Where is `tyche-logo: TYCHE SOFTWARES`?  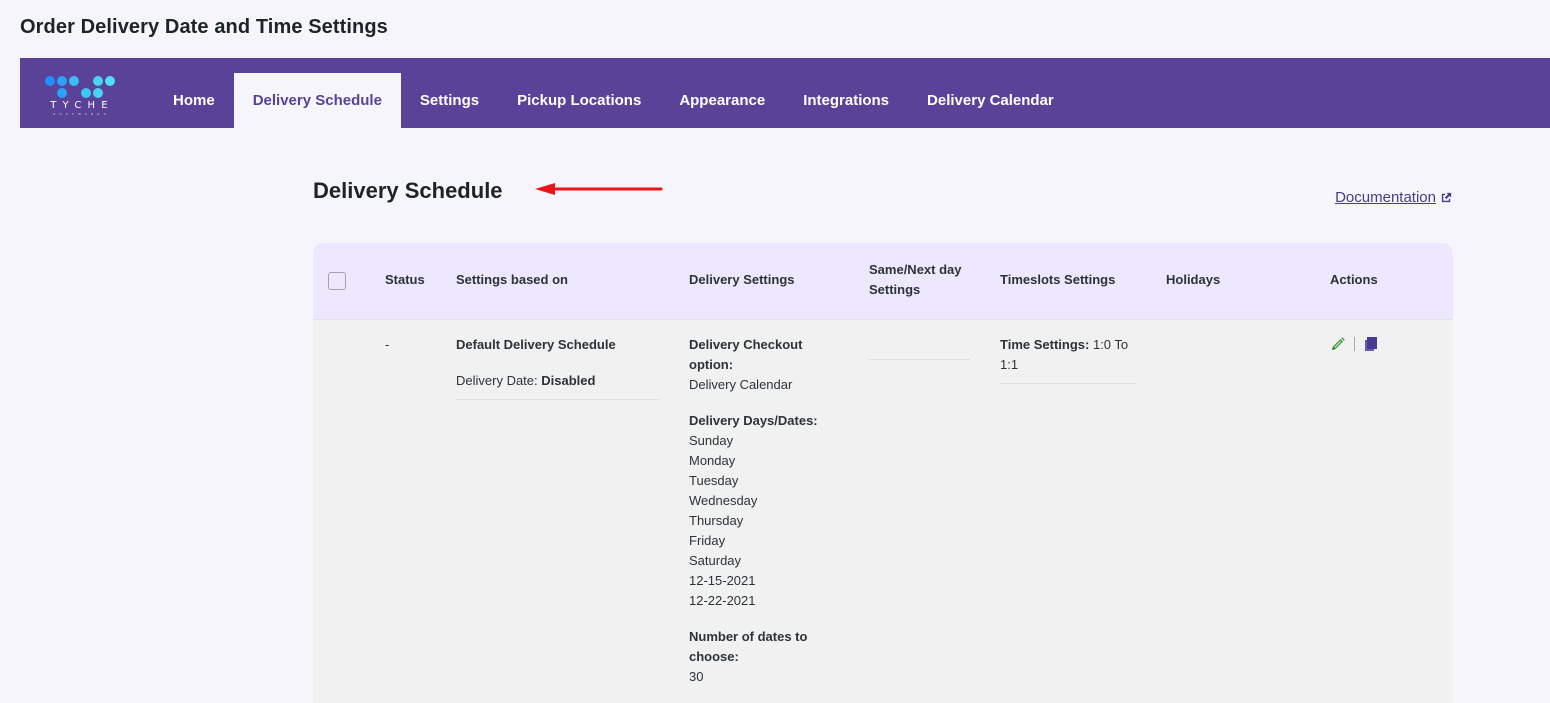 tyche-logo: TYCHE SOFTWARES is located at coordinates (80, 96).